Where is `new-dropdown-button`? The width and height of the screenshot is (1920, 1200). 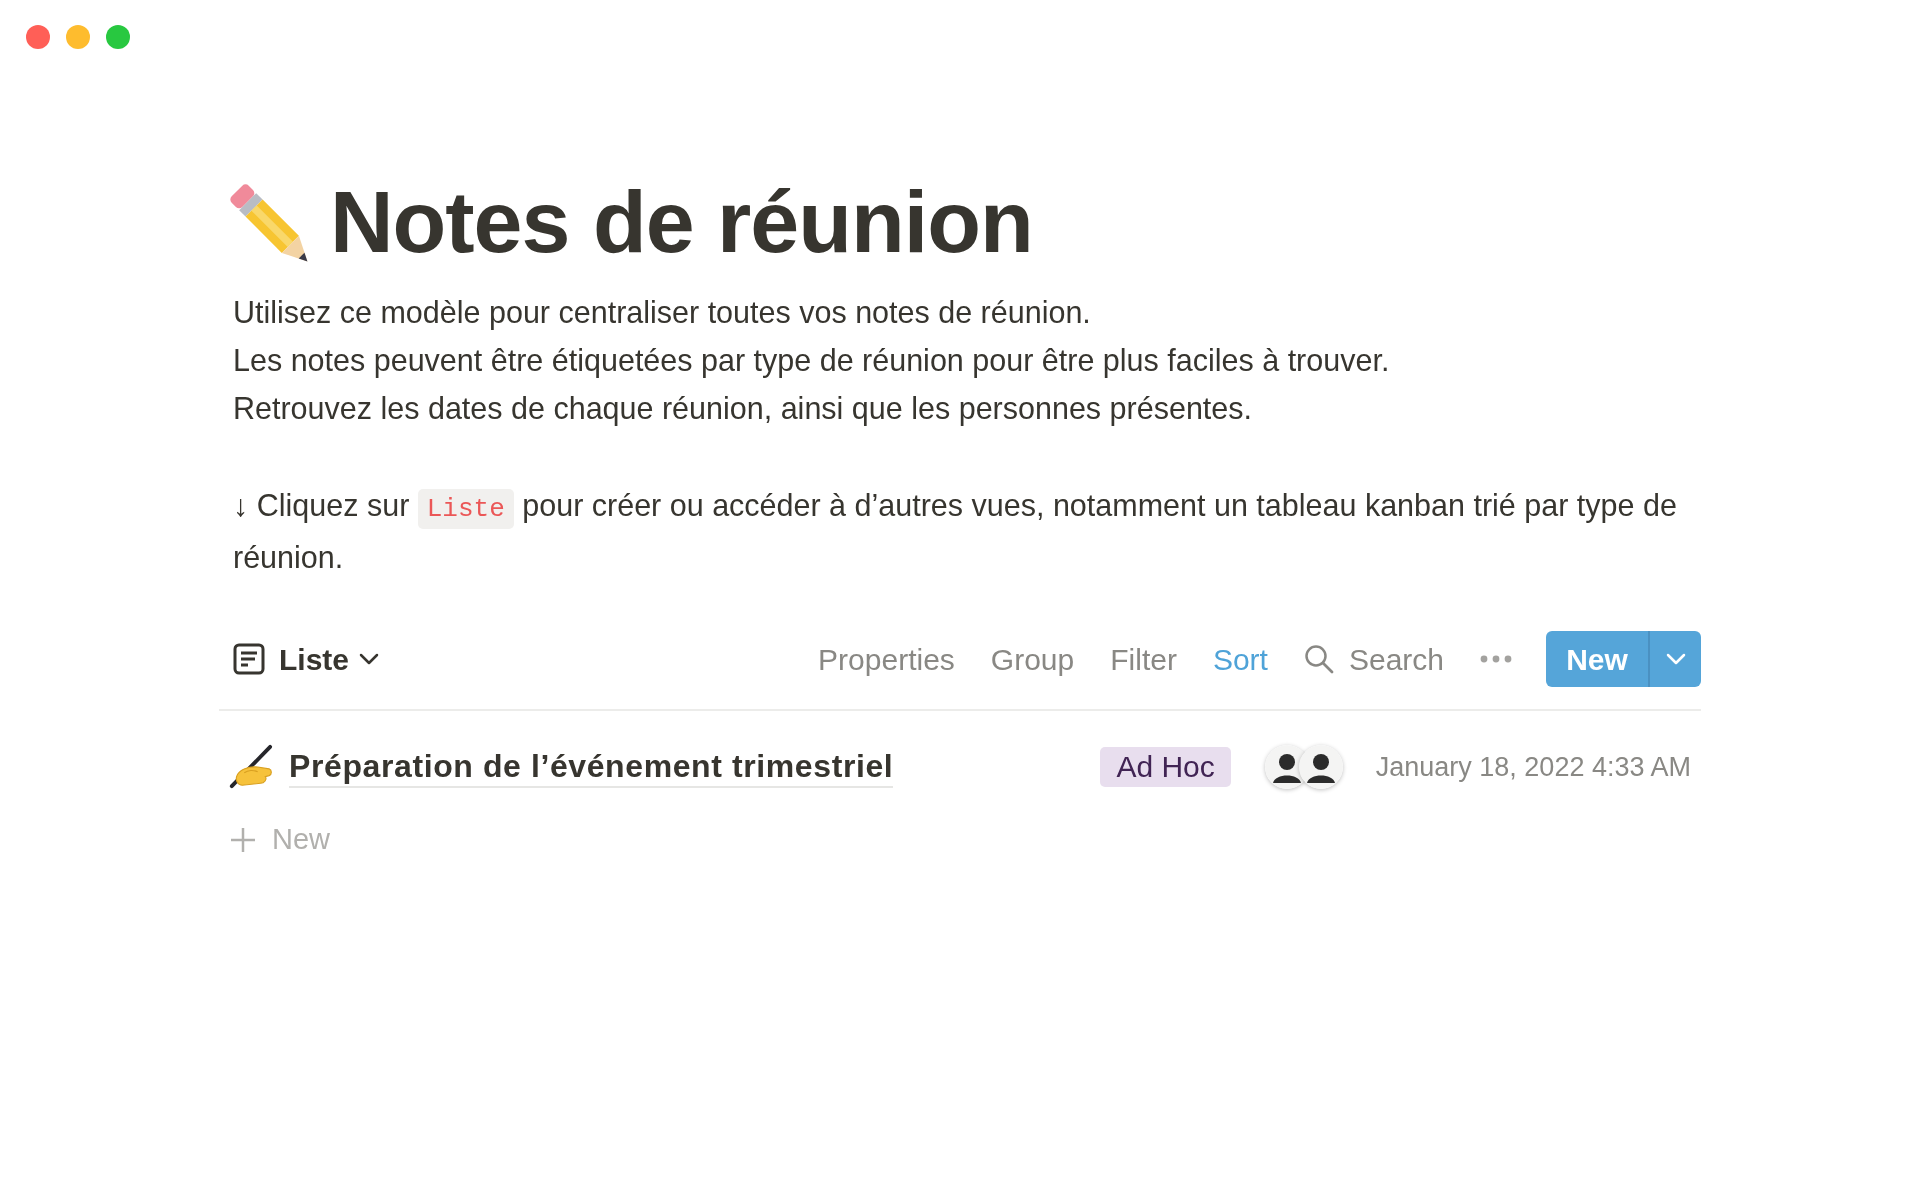 new-dropdown-button is located at coordinates (1674, 659).